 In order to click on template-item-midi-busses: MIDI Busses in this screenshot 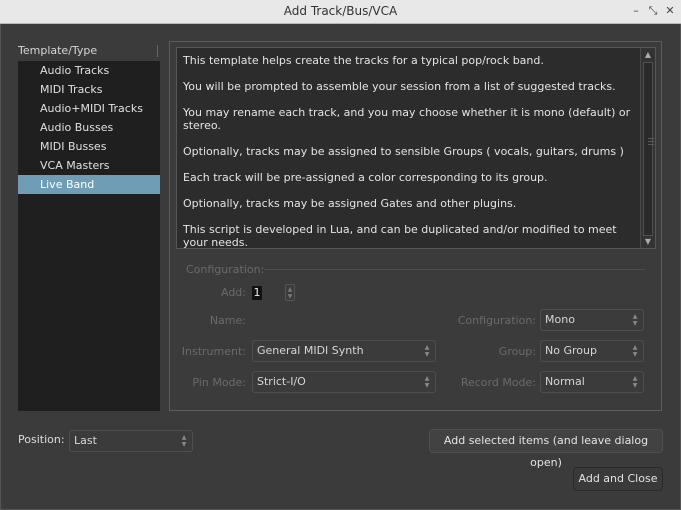, I will do `click(89, 146)`.